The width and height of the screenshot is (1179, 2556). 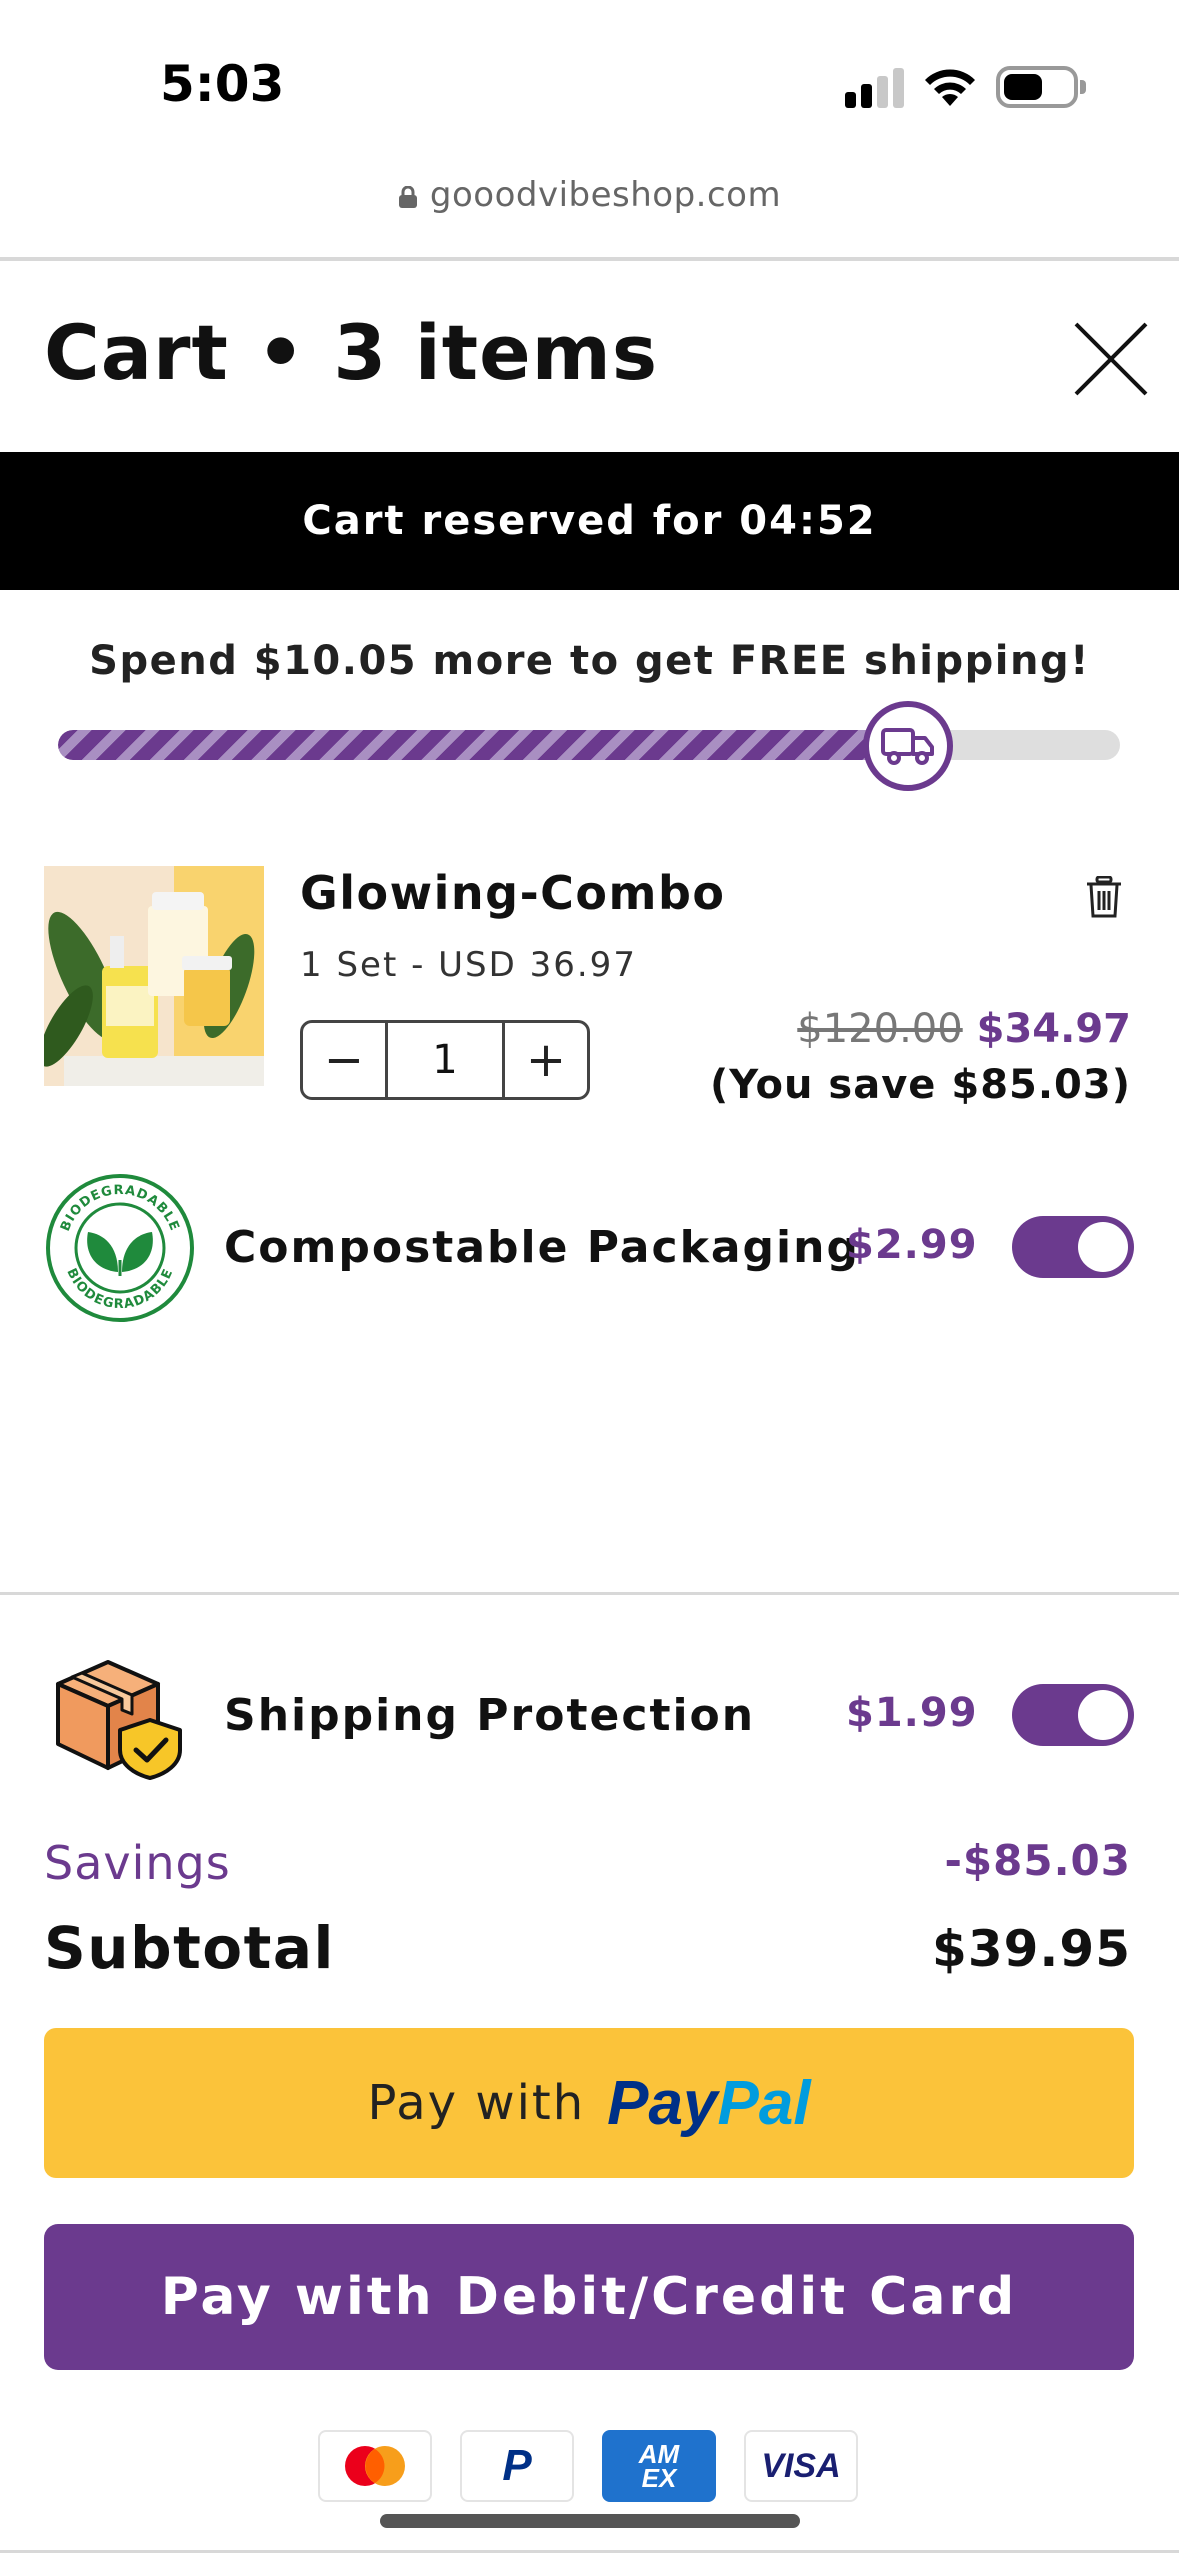 What do you see at coordinates (1111, 359) in the screenshot?
I see `close-icon` at bounding box center [1111, 359].